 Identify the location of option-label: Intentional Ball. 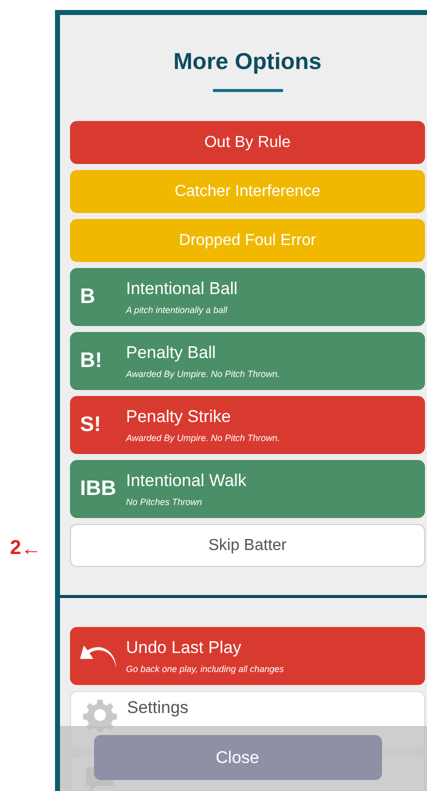
(182, 289).